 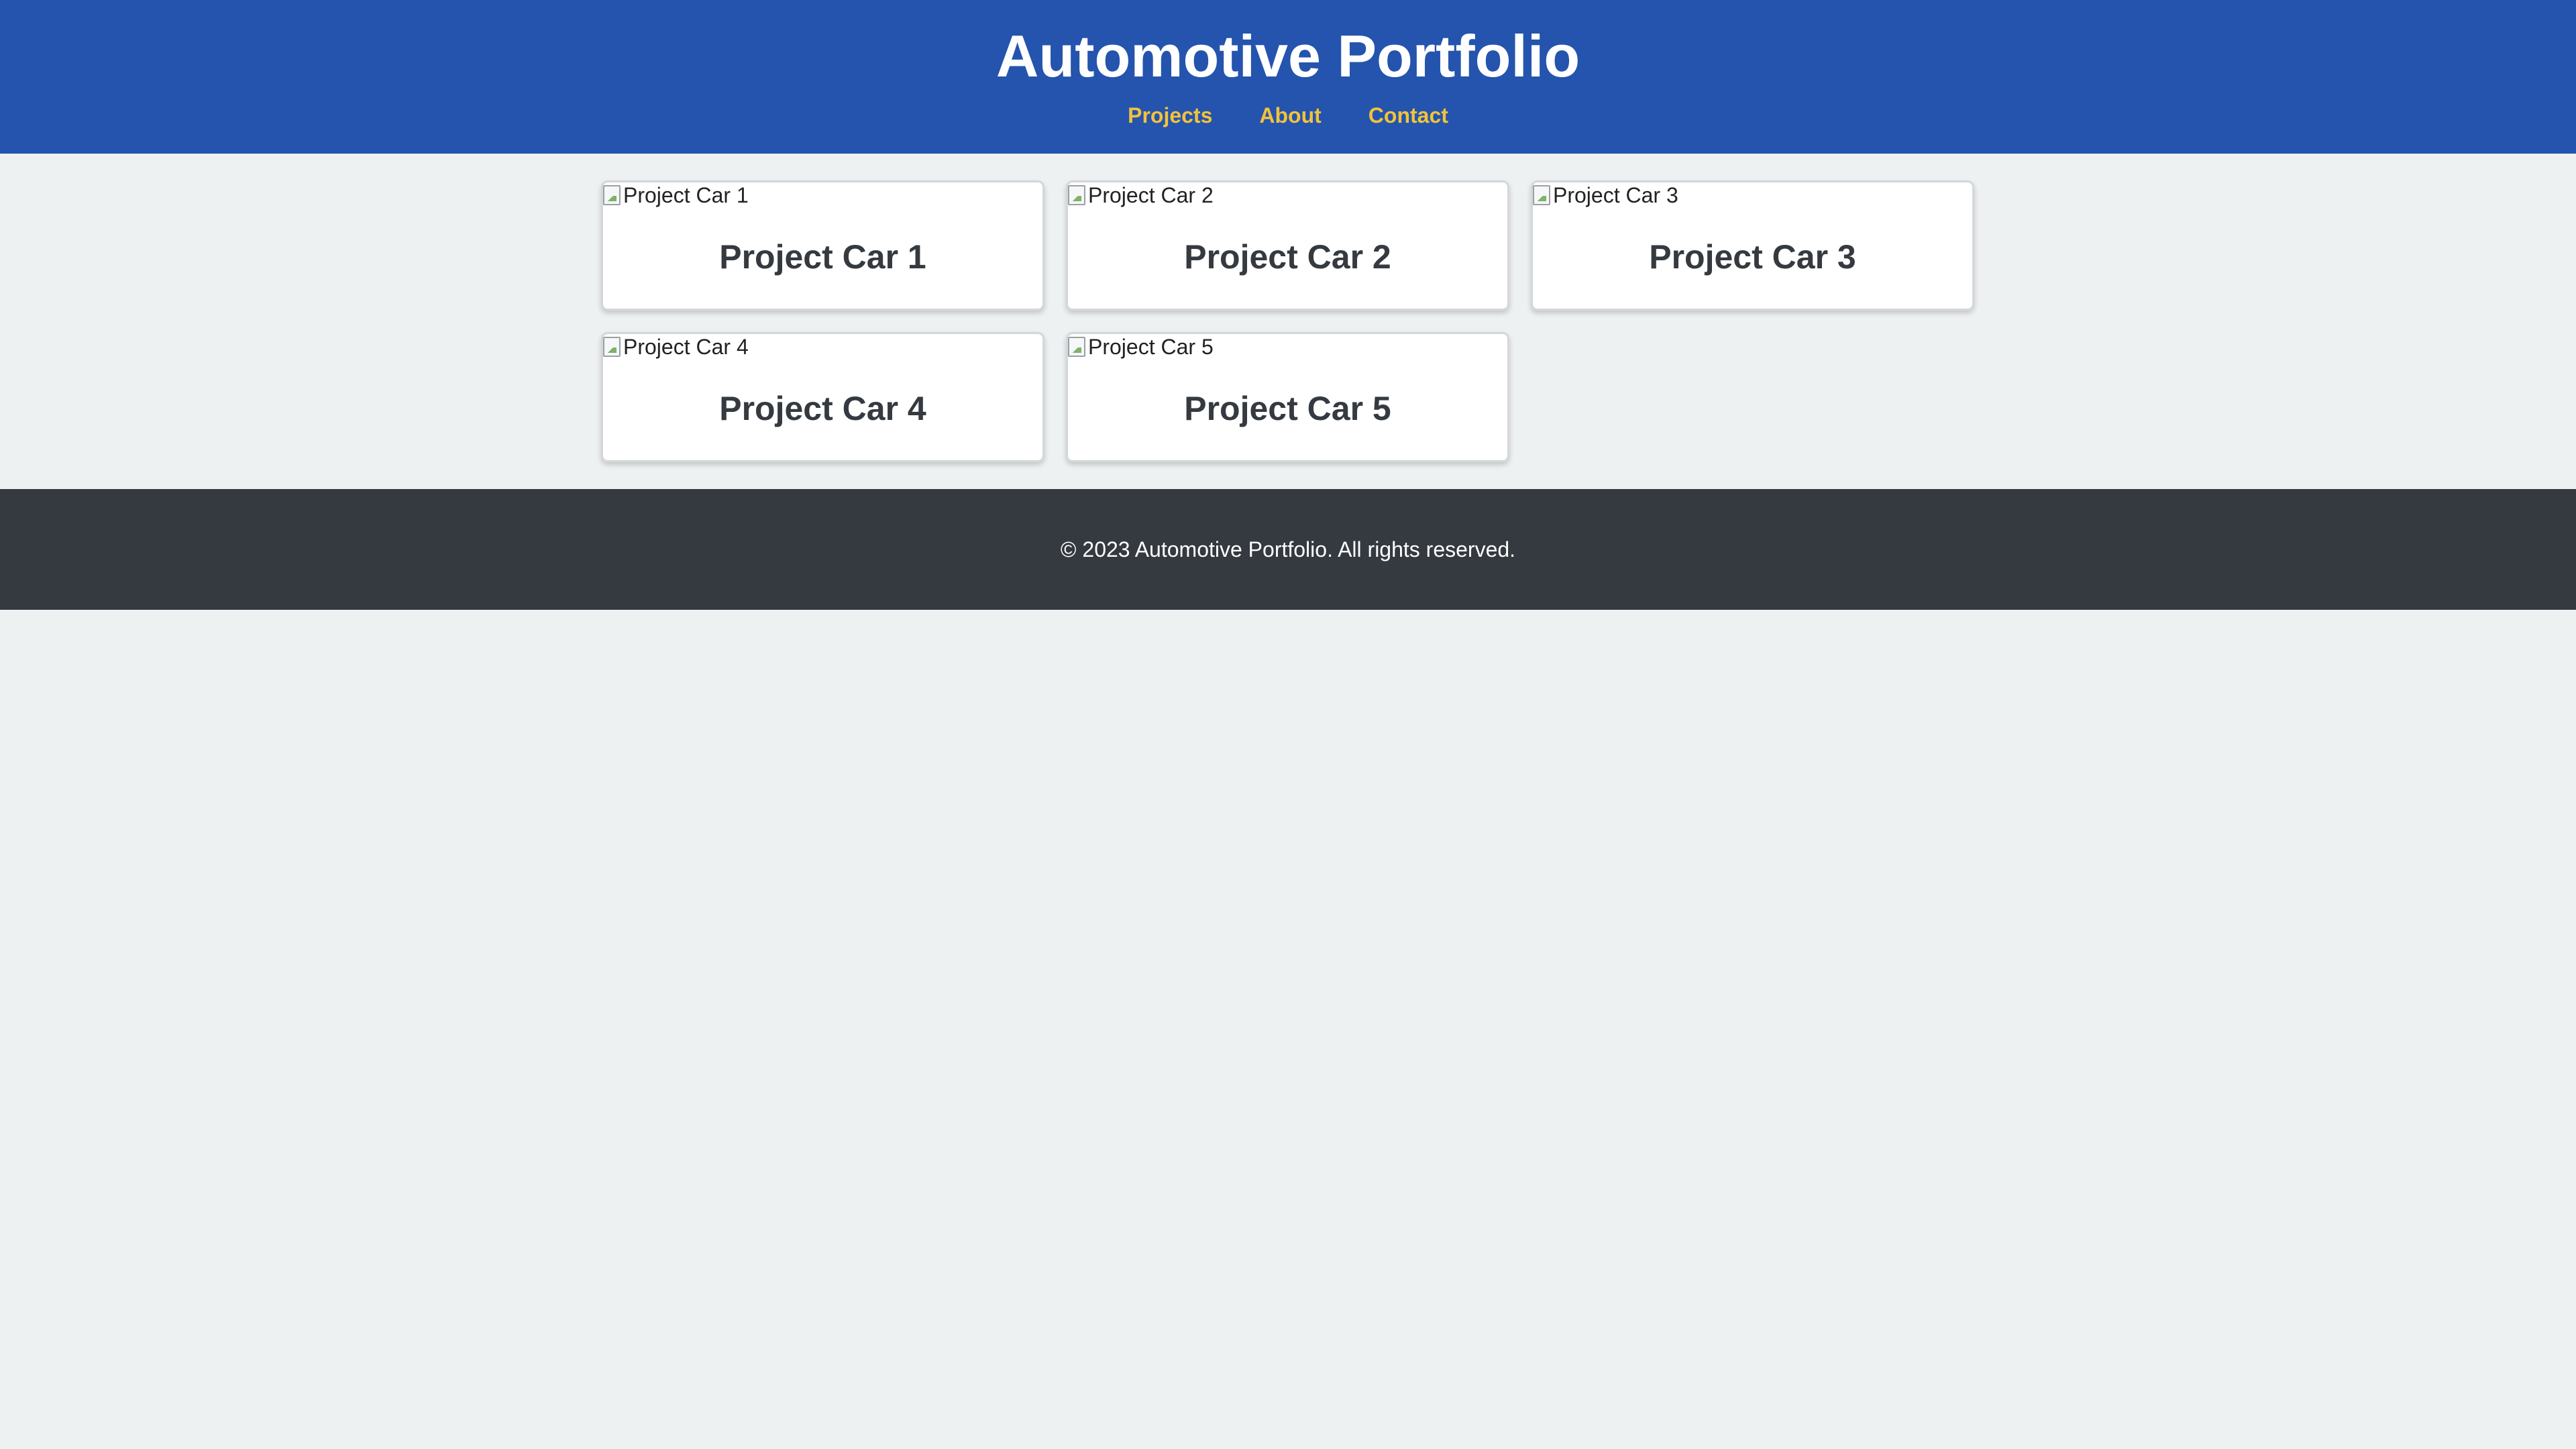 I want to click on project-card-image-alt-text: Project Car 1, so click(x=686, y=195).